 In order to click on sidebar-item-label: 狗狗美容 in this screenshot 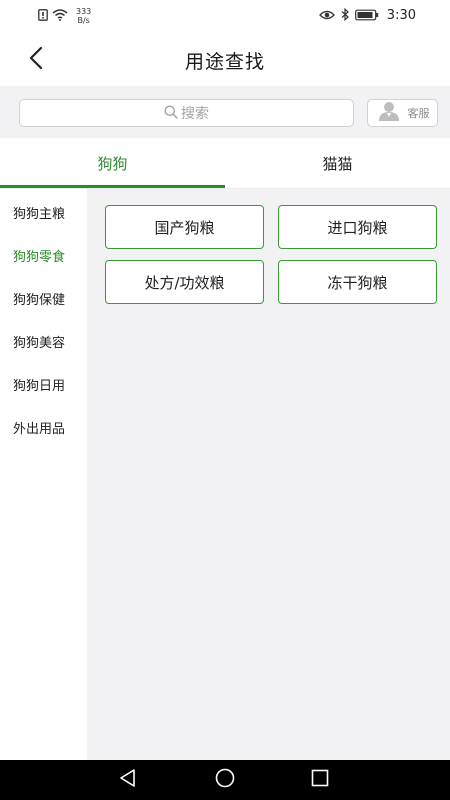, I will do `click(39, 343)`.